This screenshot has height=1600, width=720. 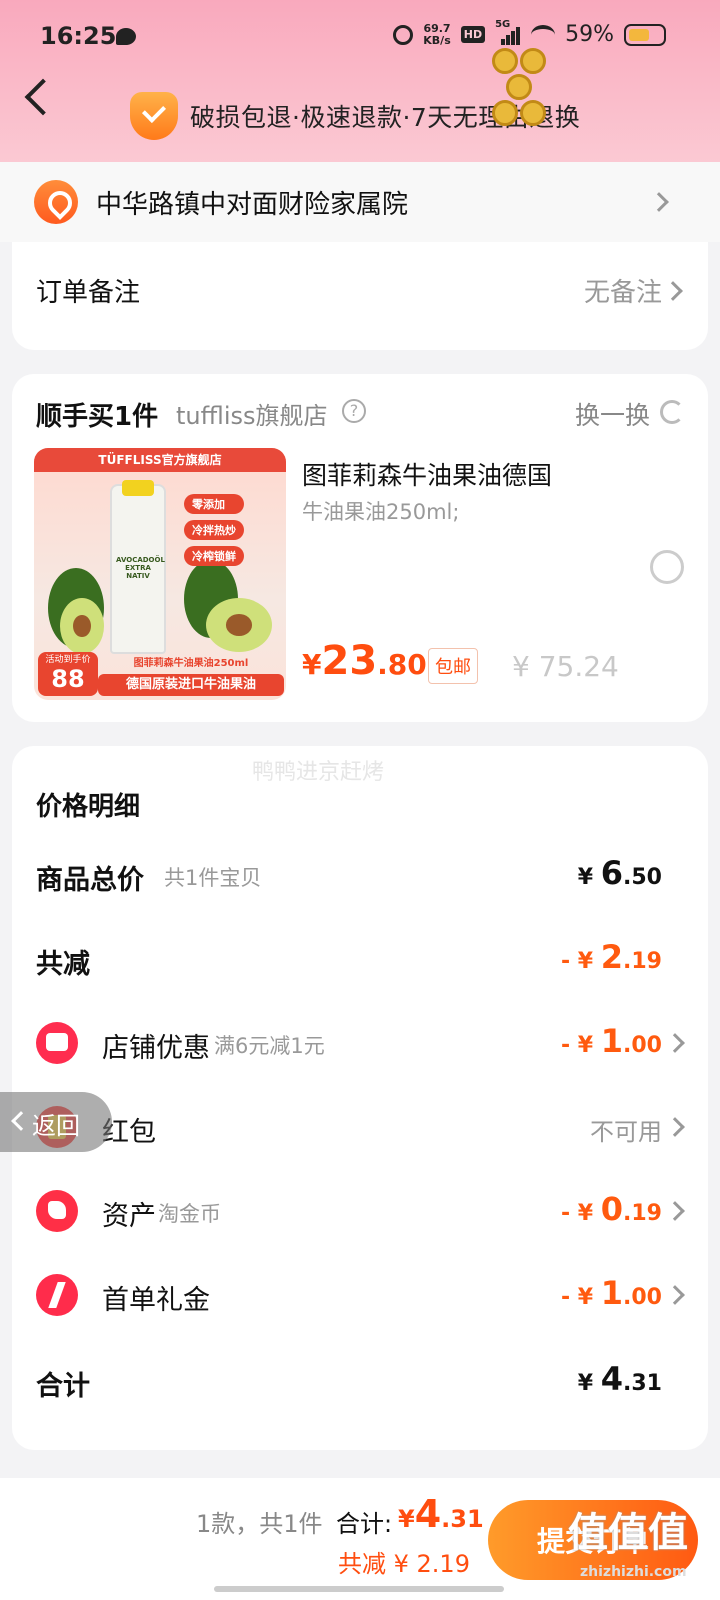 What do you see at coordinates (360, 960) in the screenshot?
I see `row-total-discount: 共减 - ¥ 2.19` at bounding box center [360, 960].